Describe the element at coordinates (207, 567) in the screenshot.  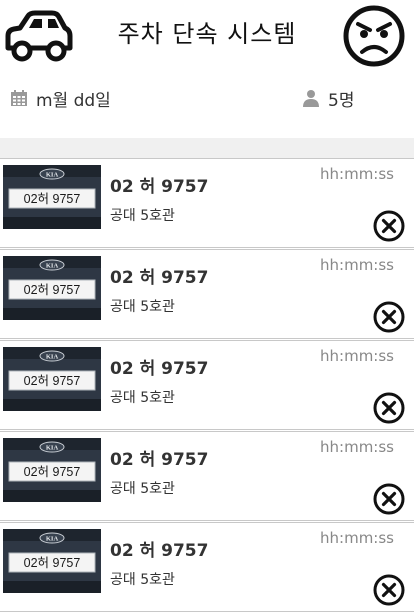
I see `violation-item-5: KIA 02허 9757 02 허 9757 공대 5호관 hh:mm:ss` at that location.